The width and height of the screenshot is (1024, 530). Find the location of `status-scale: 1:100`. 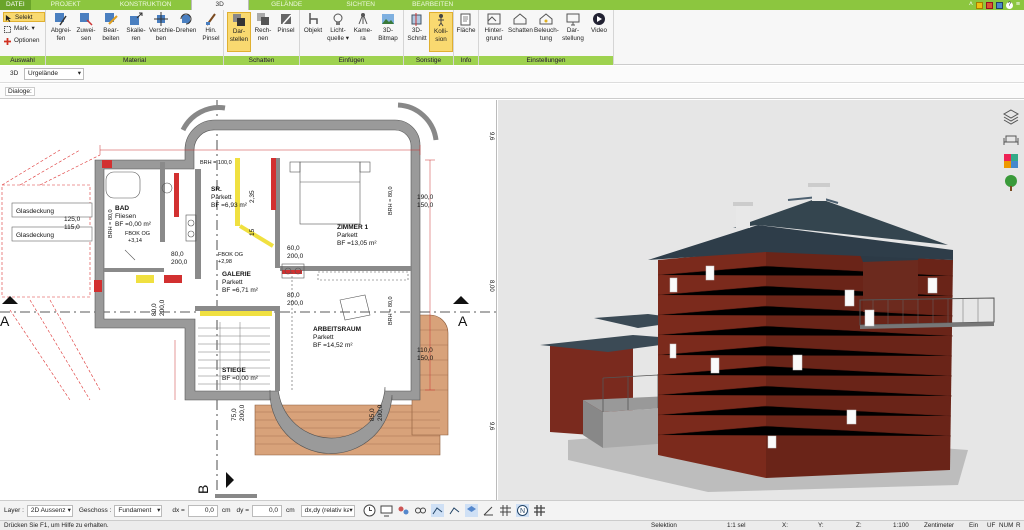

status-scale: 1:100 is located at coordinates (901, 525).